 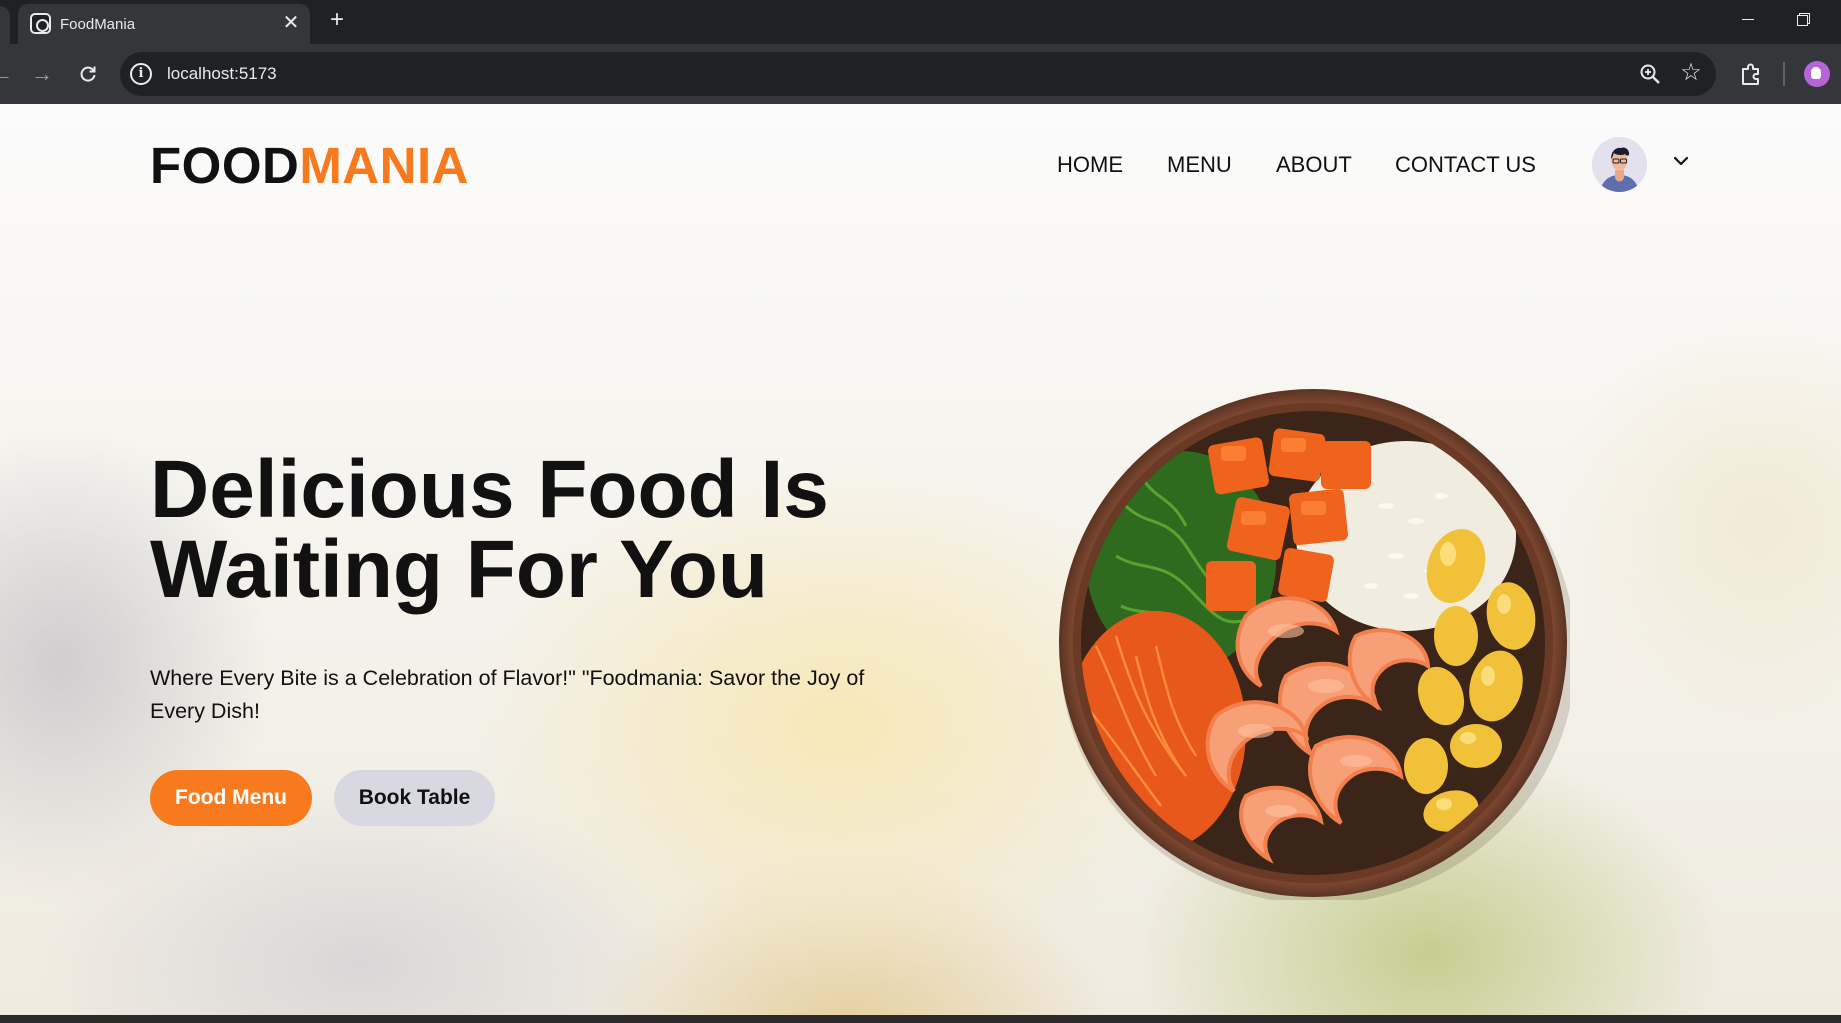 I want to click on back-arrow-icon: ←, so click(x=8, y=74).